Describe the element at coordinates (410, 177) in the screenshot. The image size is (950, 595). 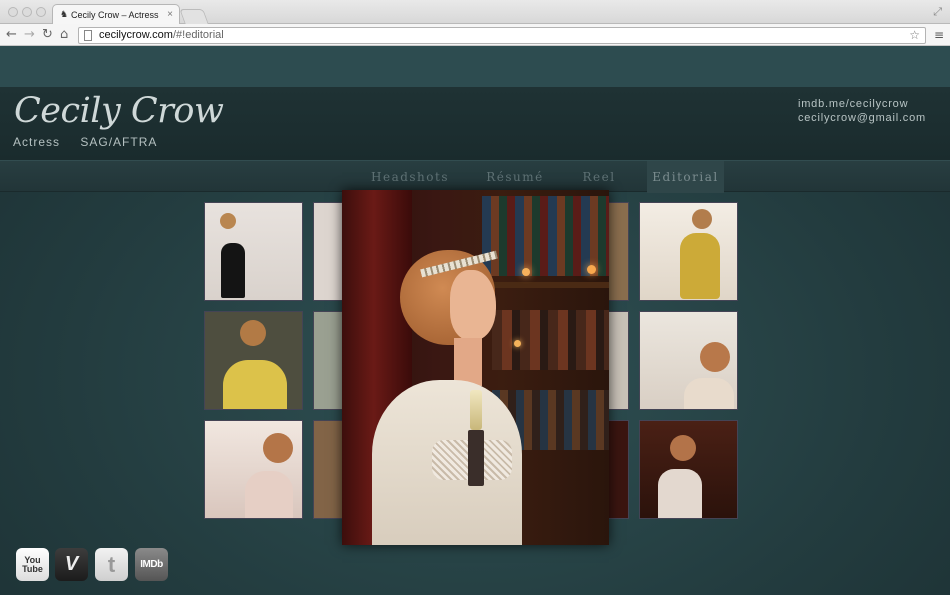
I see `nav-headshots: Headshots` at that location.